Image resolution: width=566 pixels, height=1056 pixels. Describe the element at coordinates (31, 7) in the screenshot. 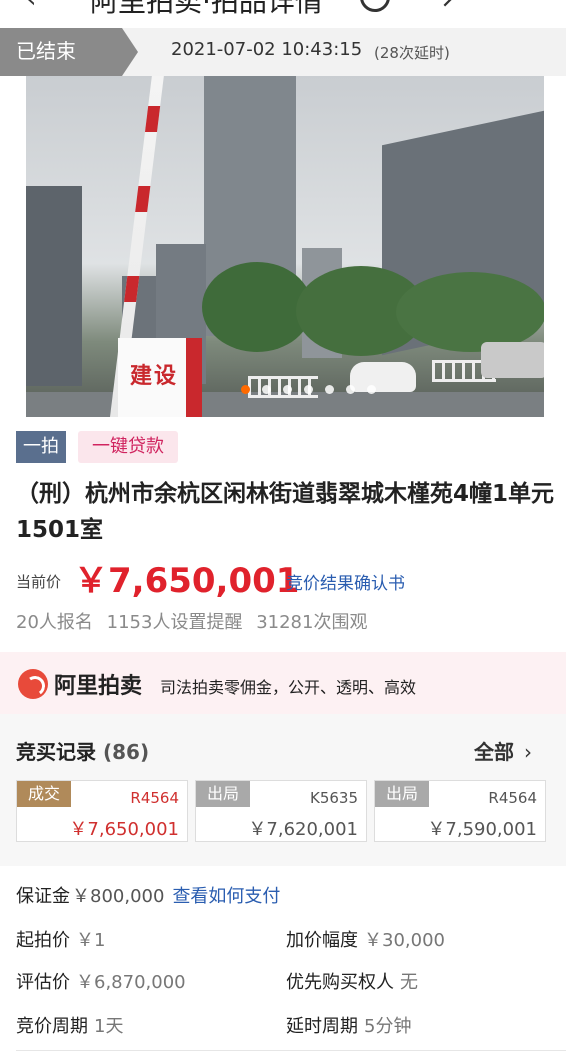

I see `back-icon: ‹` at that location.